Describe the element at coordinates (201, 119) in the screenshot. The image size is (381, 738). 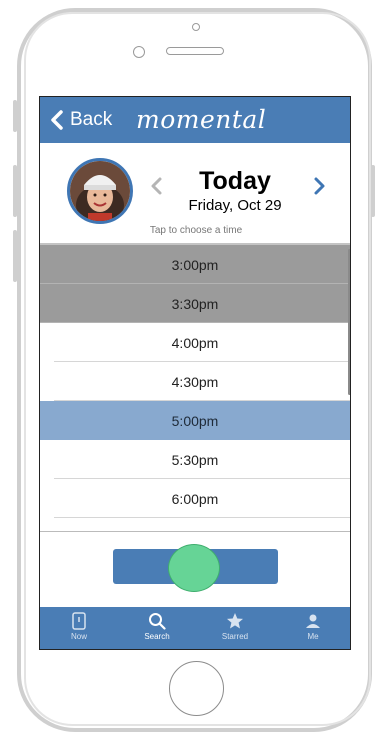
I see `app-logo: momental` at that location.